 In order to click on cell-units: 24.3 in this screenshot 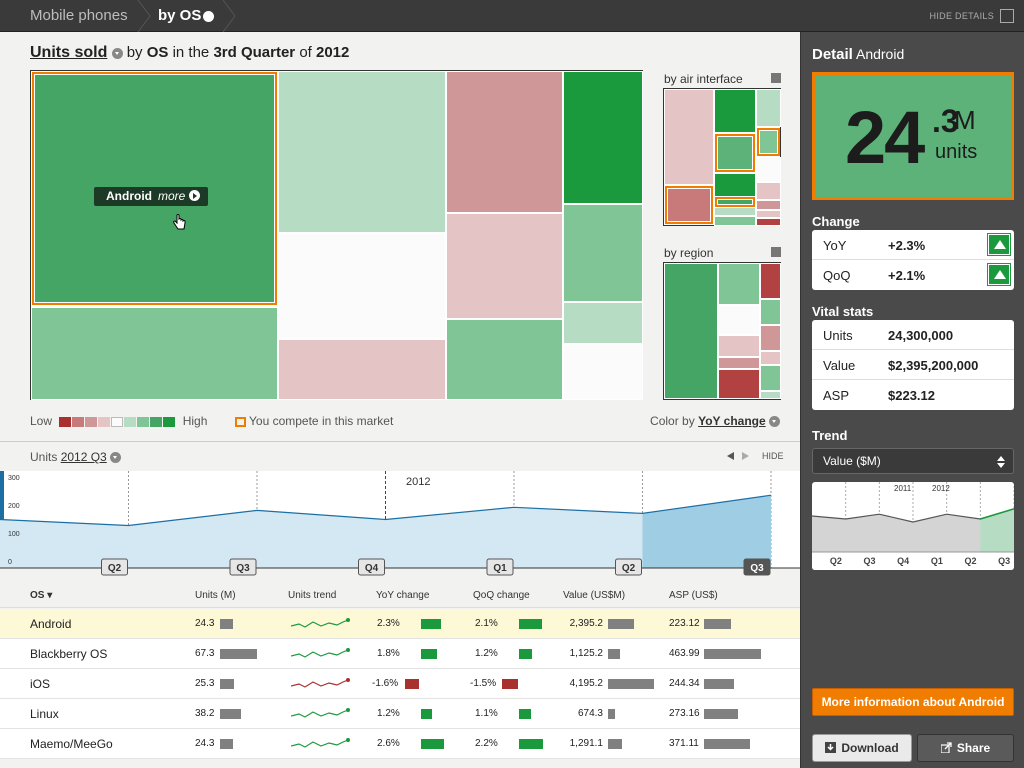, I will do `click(205, 623)`.